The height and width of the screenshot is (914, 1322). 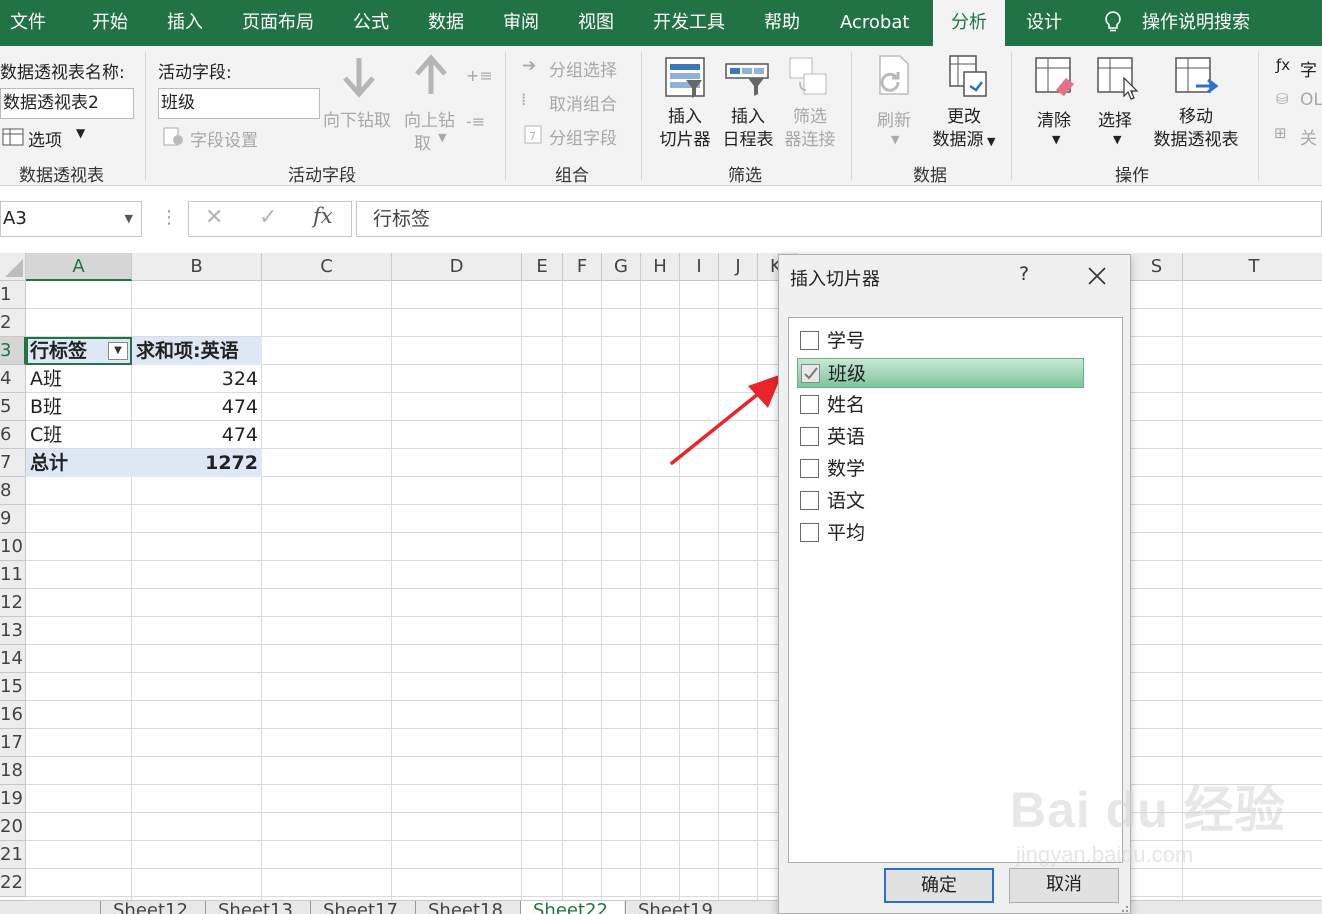 What do you see at coordinates (582, 267) in the screenshot?
I see `column-header-f: F` at bounding box center [582, 267].